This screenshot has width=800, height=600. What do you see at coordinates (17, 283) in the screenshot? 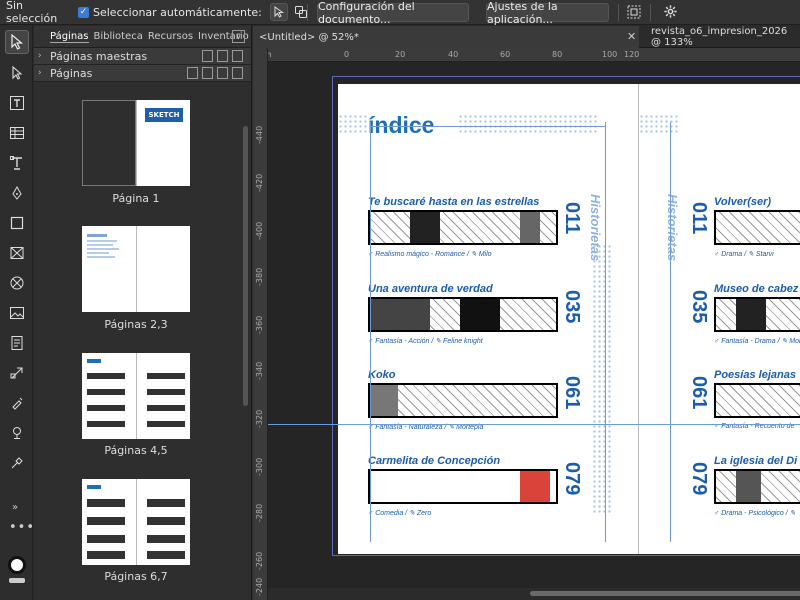
I see `ellipse-frame-tool-icon` at bounding box center [17, 283].